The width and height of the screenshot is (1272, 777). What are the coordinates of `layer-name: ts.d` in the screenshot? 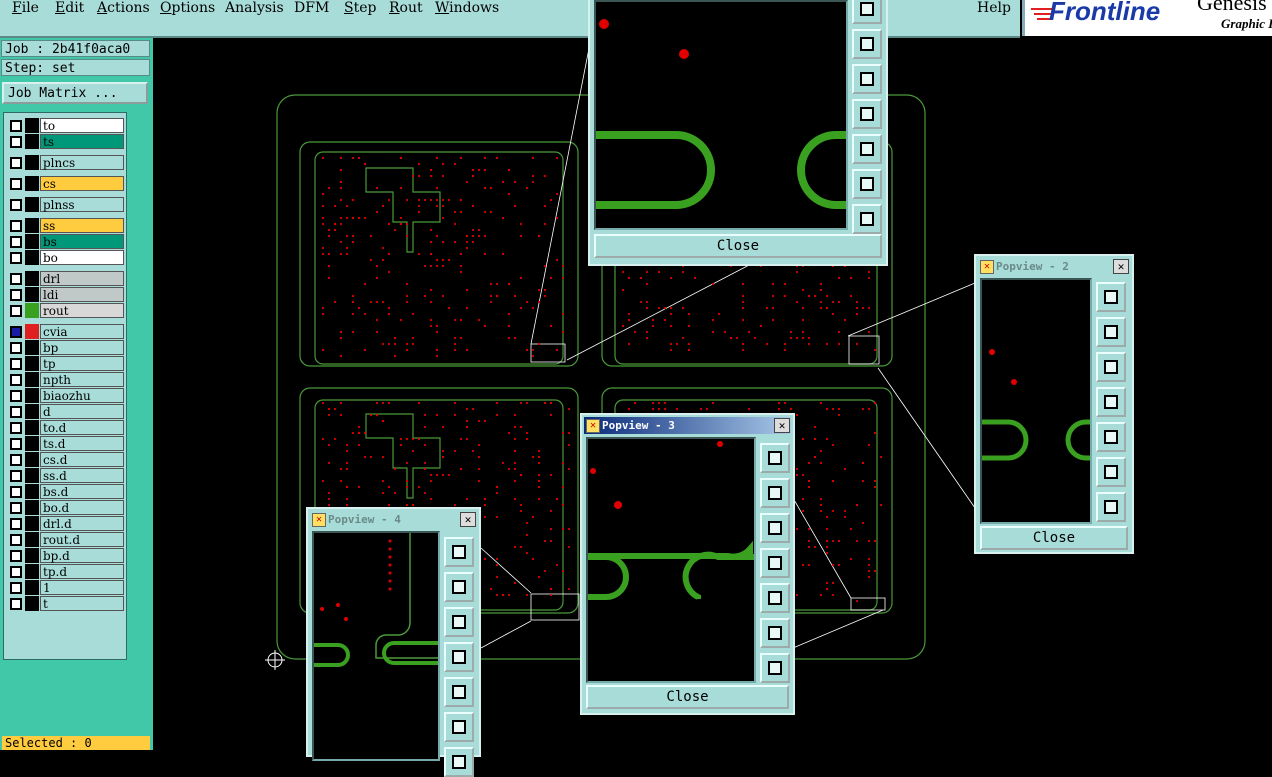 It's located at (82, 443).